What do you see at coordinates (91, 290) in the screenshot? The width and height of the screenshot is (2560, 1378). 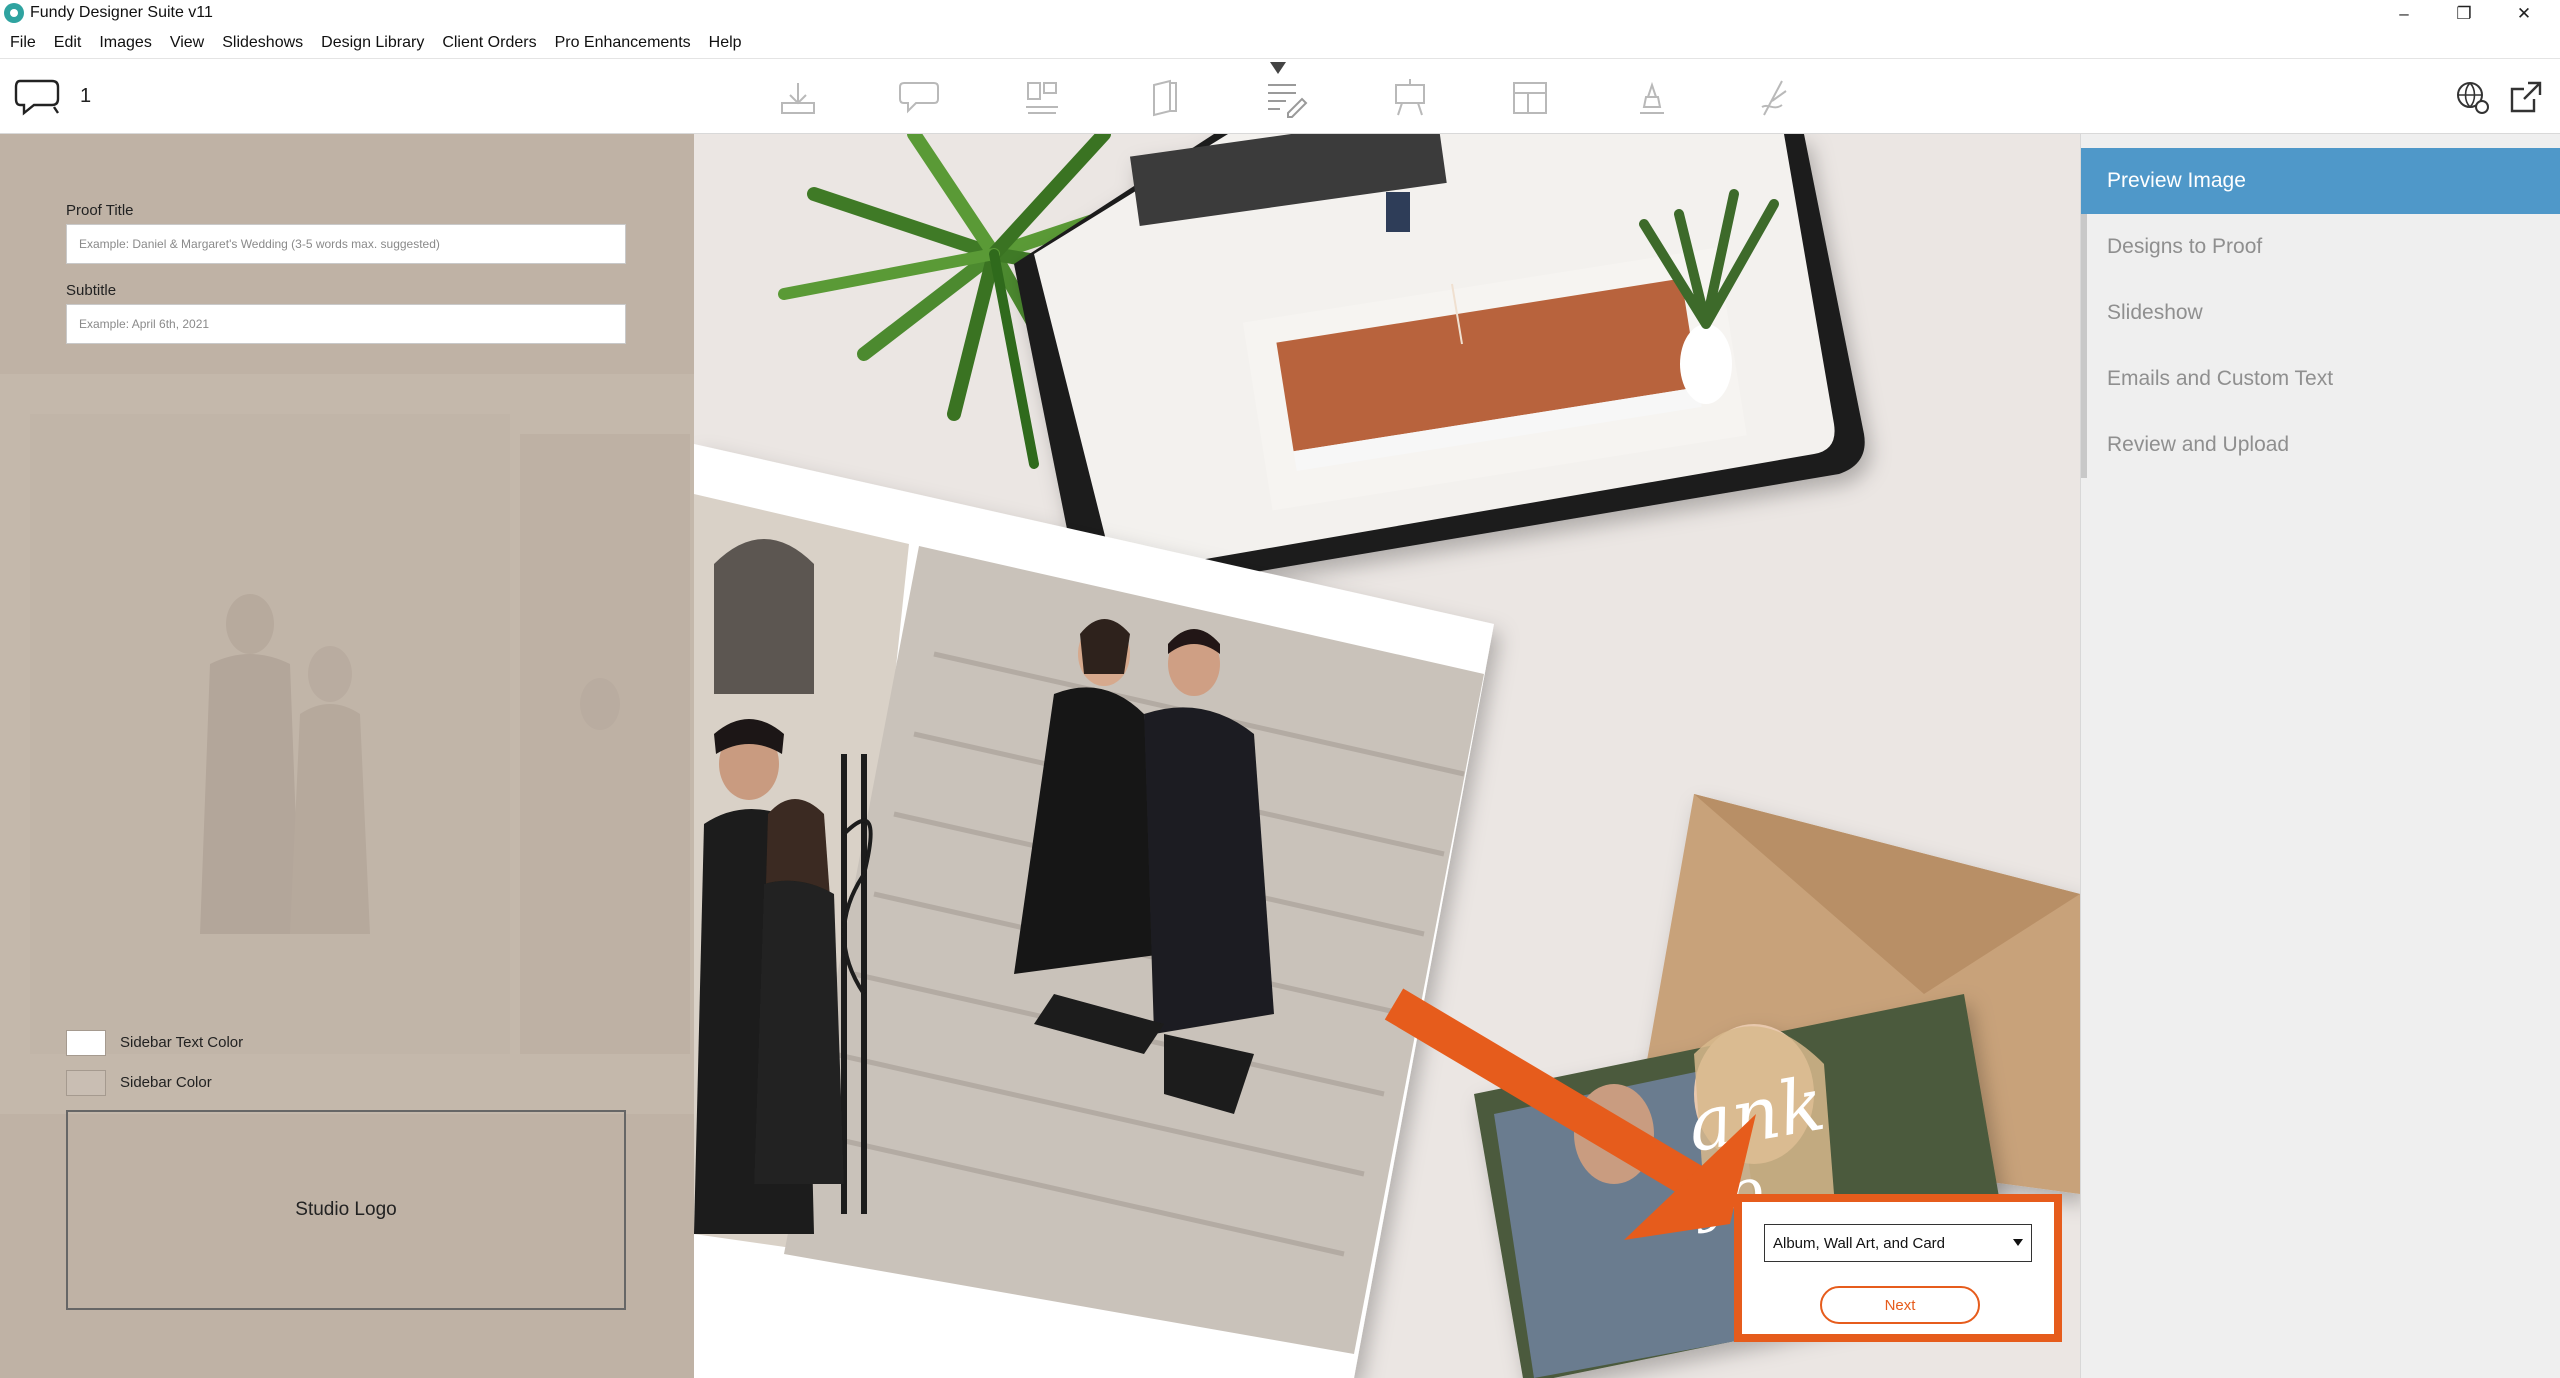 I see `subtitle-label: Subtitle` at bounding box center [91, 290].